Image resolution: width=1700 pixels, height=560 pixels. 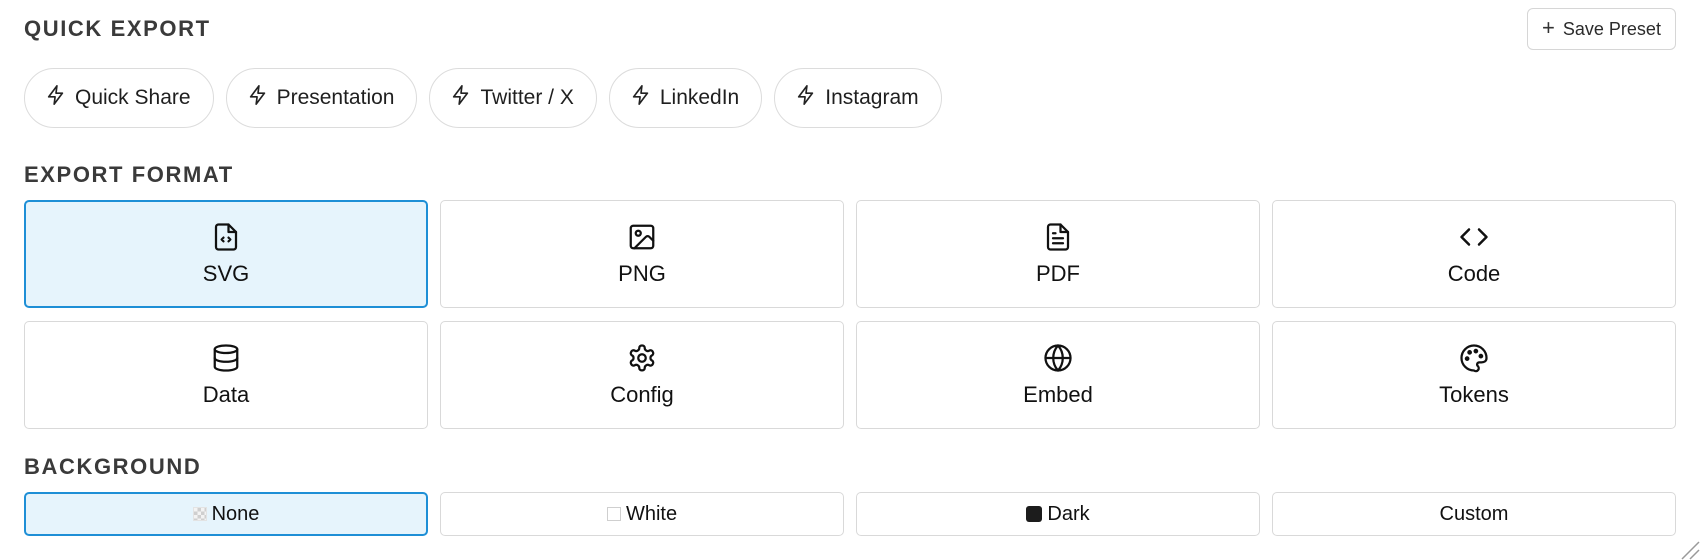 I want to click on background-custom-button: Custom, so click(x=1474, y=514).